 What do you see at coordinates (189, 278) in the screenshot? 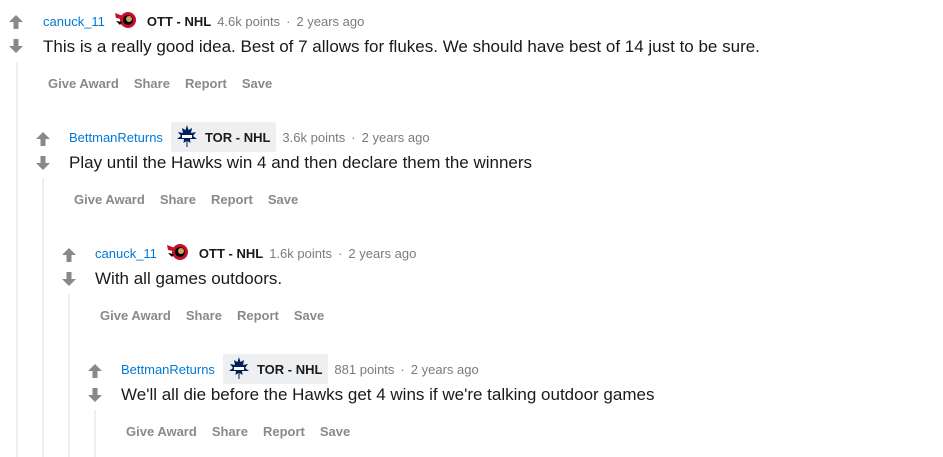
I see `comment-body: With all games outdoors.` at bounding box center [189, 278].